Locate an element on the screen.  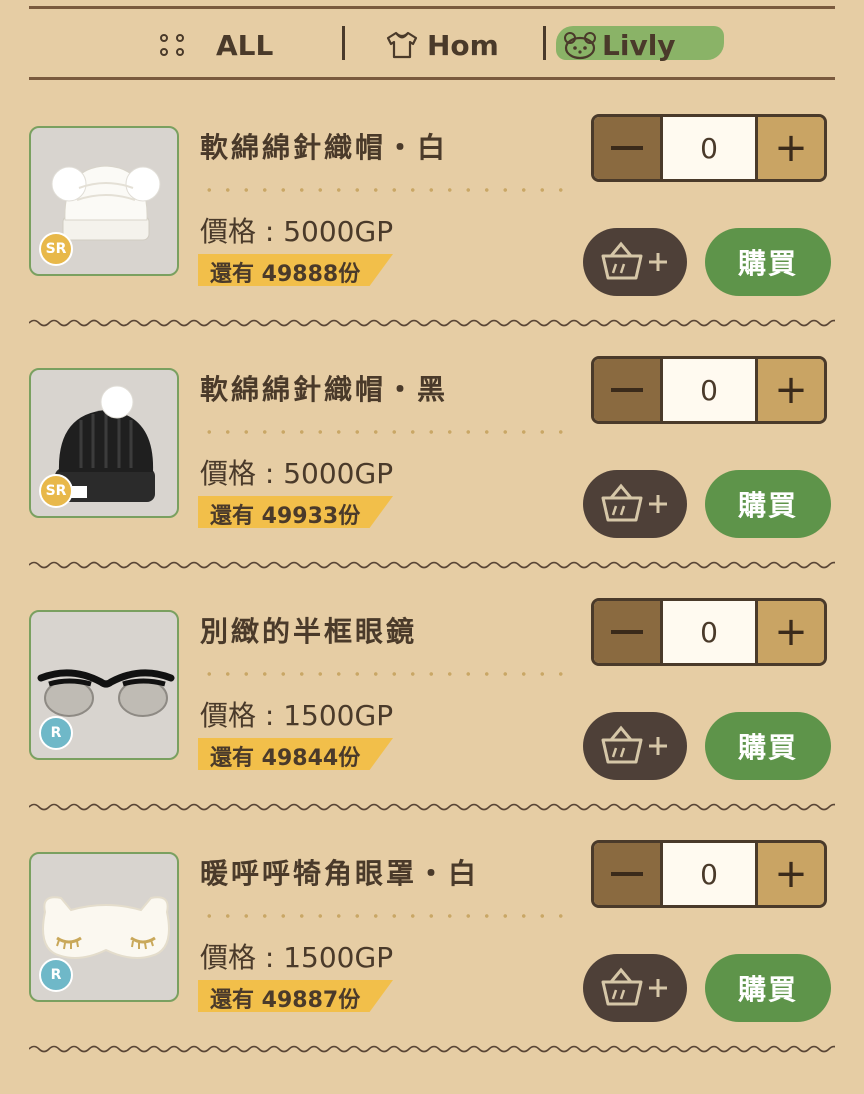
category-tabs: ALL Hom Livly is located at coordinates (432, 44).